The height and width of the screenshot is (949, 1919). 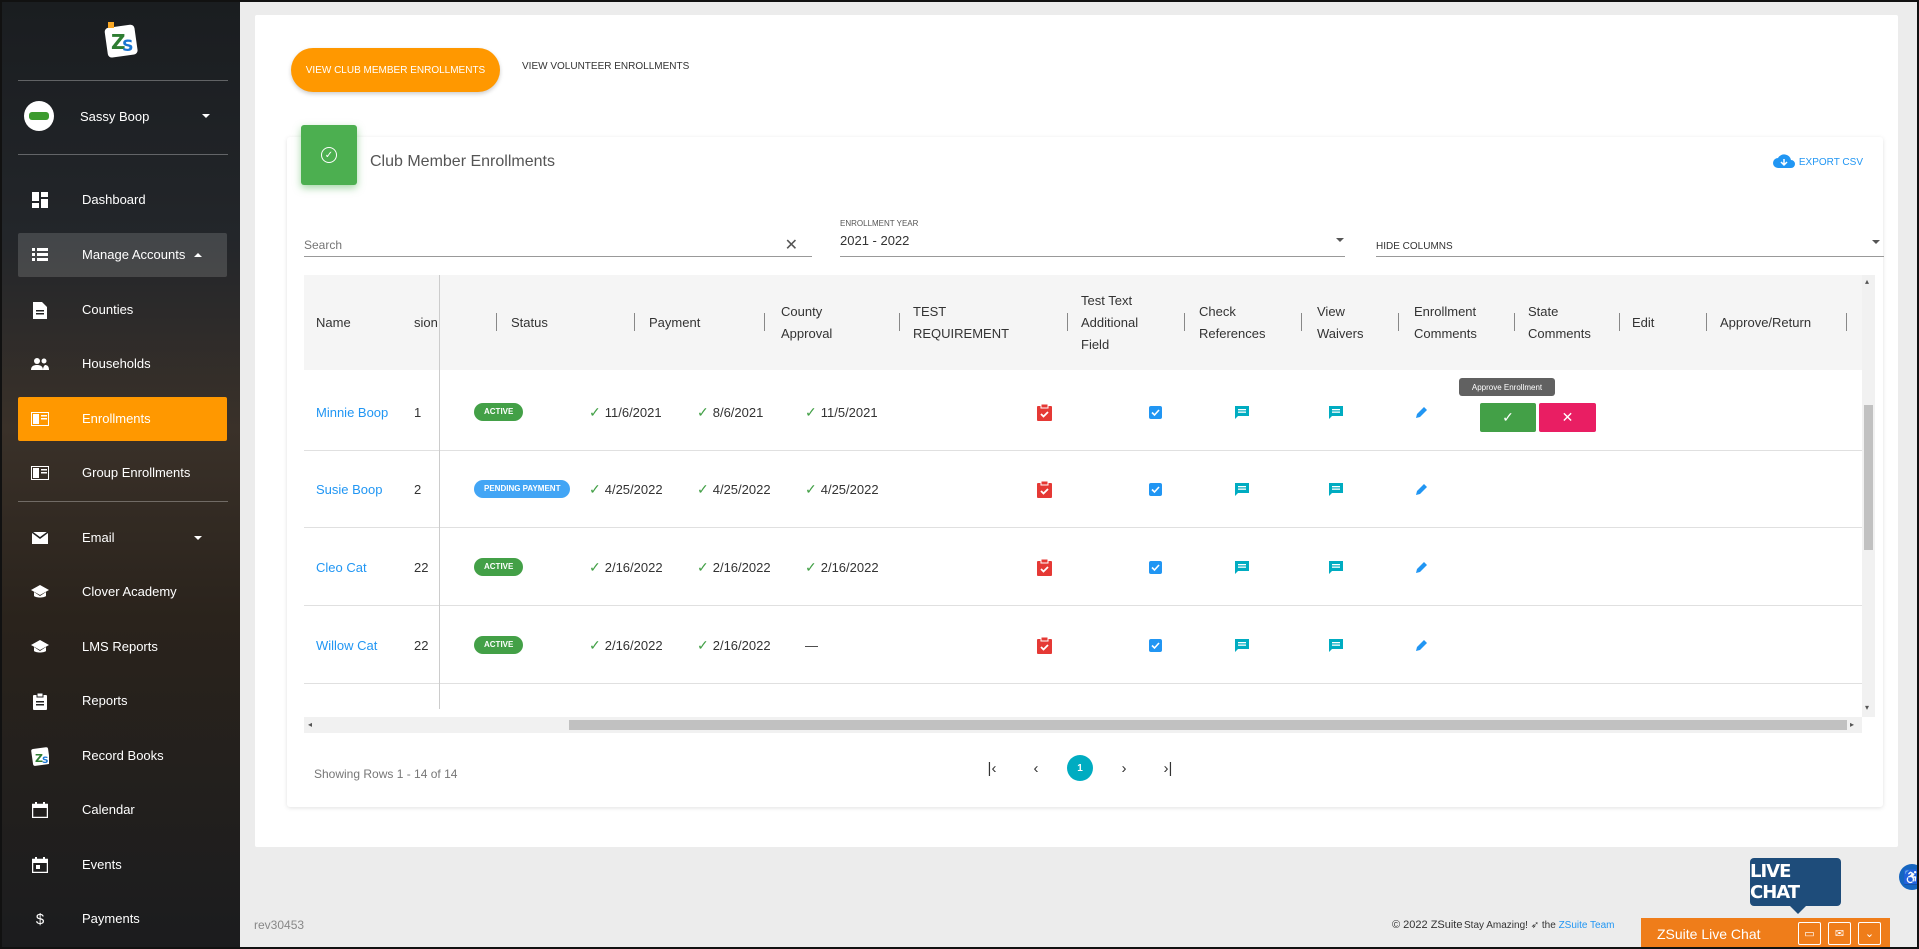 I want to click on sidebar-item-payments: $ Payments, so click(x=122, y=919).